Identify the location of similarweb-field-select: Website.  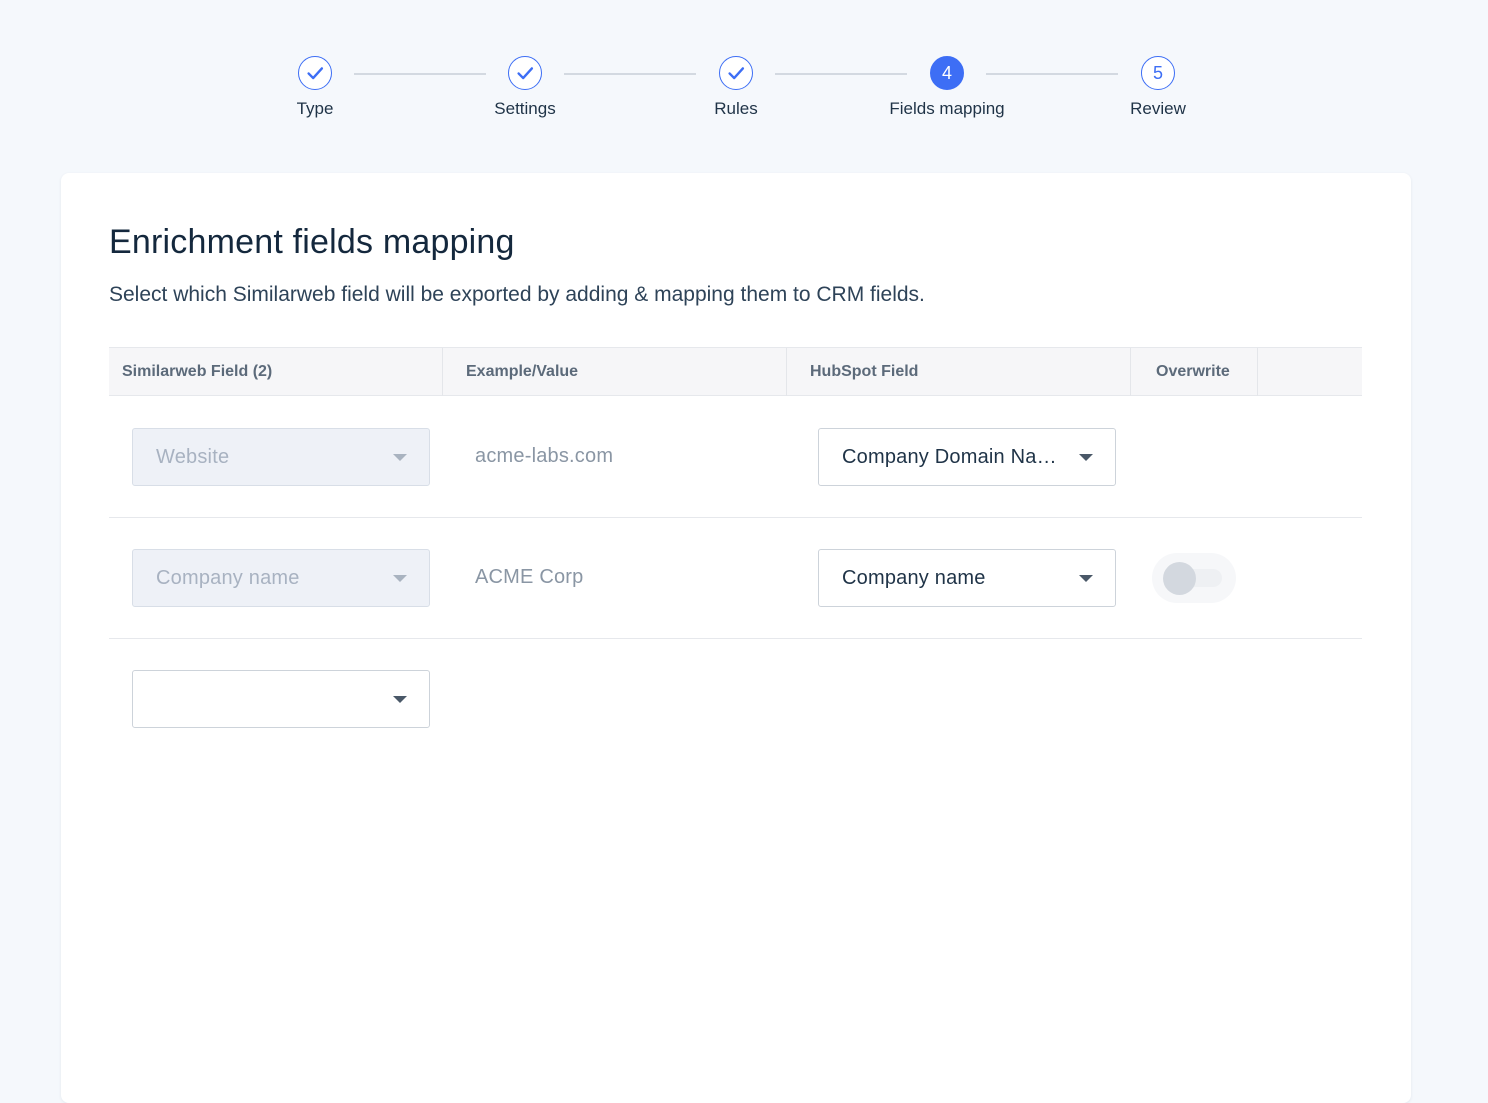
(281, 457).